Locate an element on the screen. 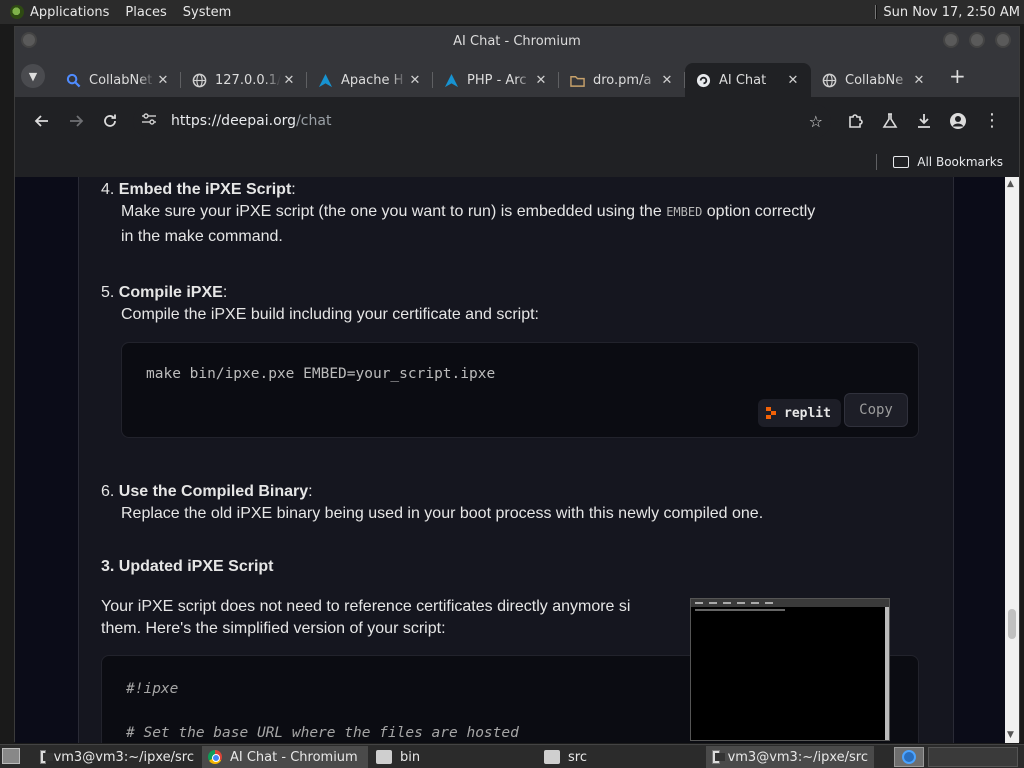 This screenshot has height=768, width=1024. thumbnail-text-line is located at coordinates (740, 610).